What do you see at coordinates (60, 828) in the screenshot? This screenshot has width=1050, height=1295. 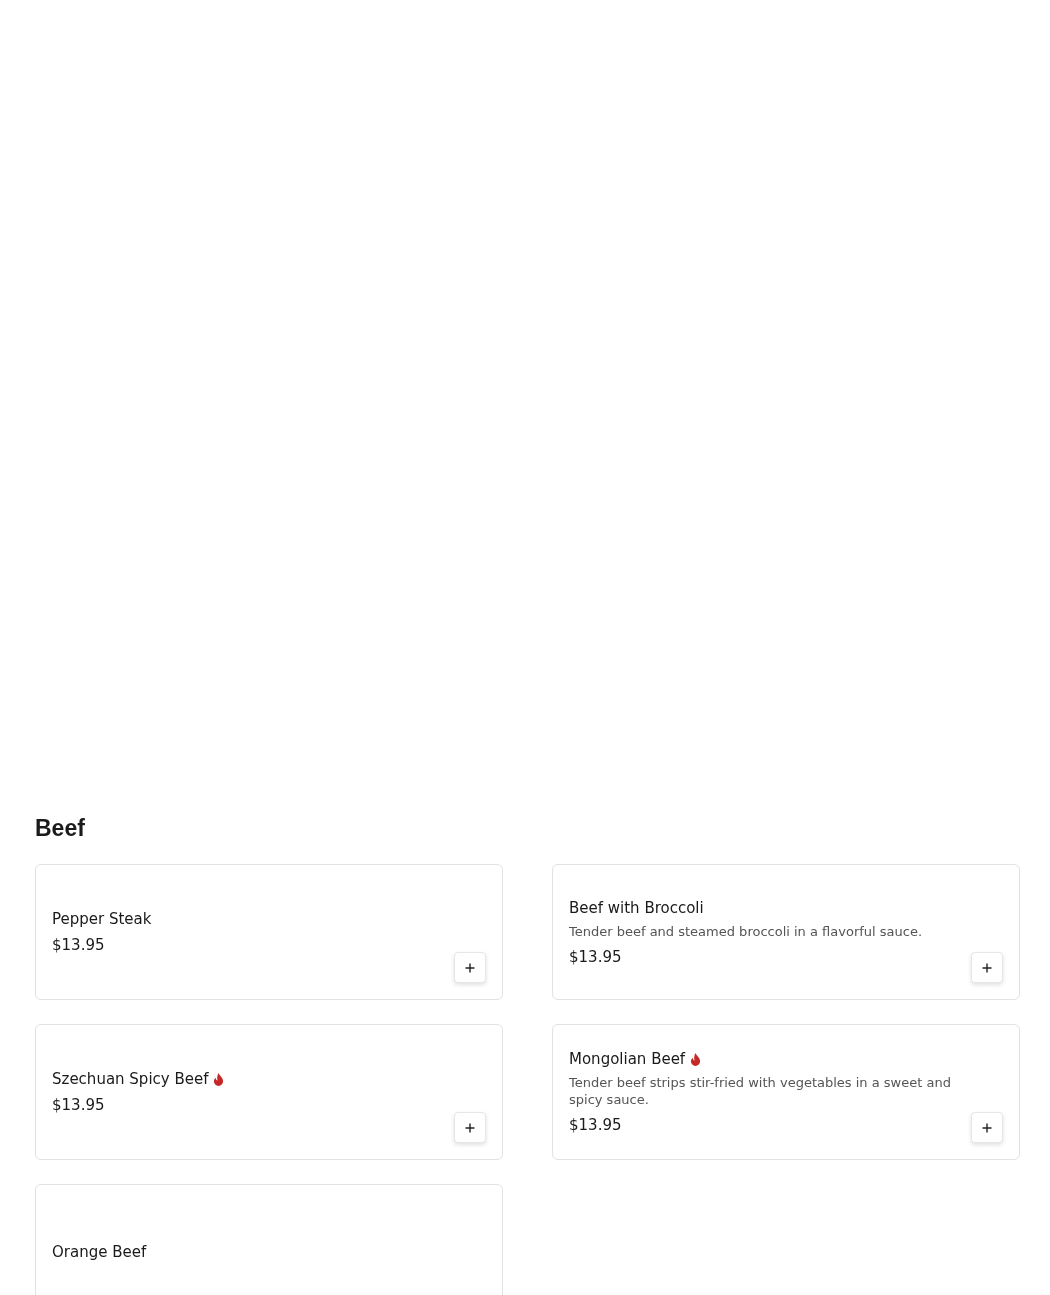 I see `section-title: Beef` at bounding box center [60, 828].